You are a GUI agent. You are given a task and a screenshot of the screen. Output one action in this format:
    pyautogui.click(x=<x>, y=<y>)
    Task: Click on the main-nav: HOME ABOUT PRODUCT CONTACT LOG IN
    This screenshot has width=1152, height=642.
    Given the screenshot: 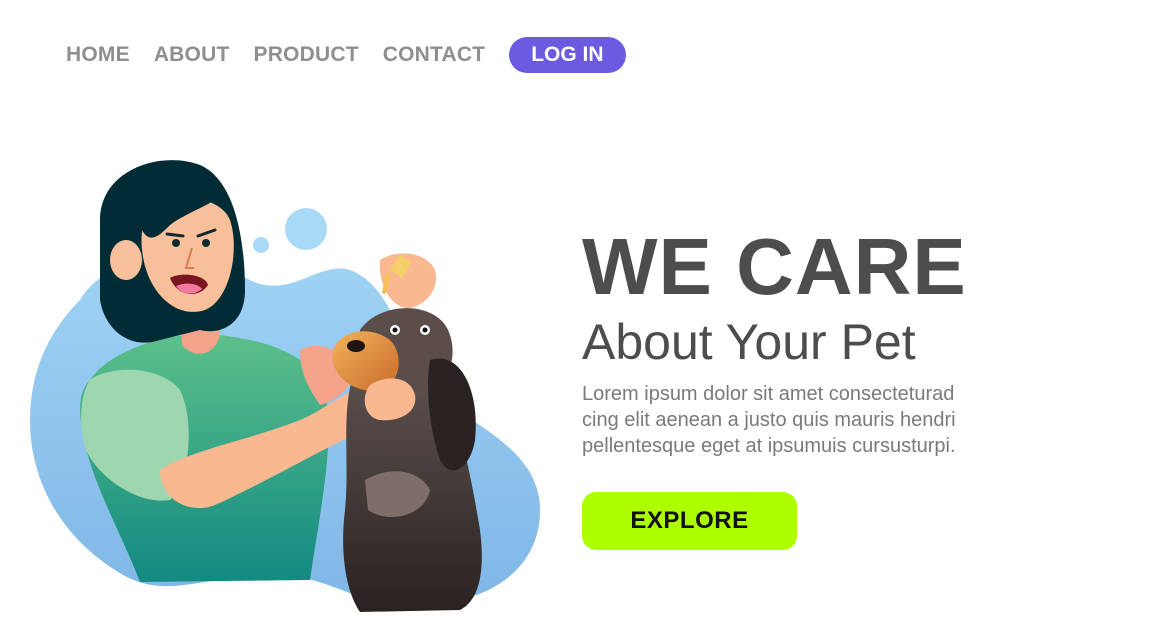 What is the action you would take?
    pyautogui.click(x=346, y=55)
    